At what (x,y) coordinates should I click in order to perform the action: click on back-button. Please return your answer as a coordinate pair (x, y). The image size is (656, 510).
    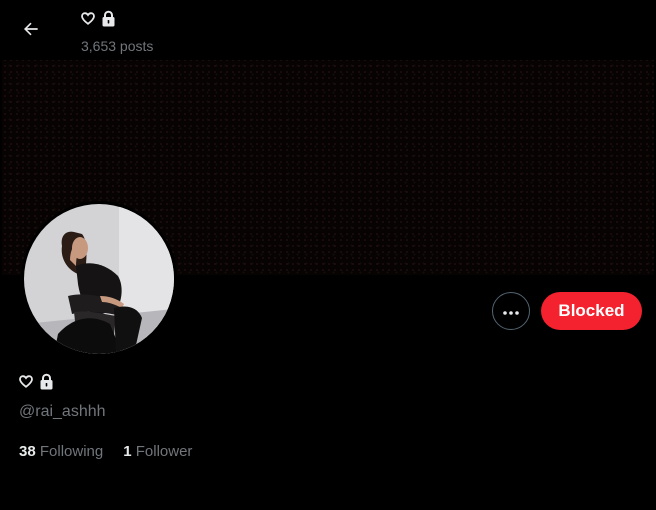
    Looking at the image, I should click on (31, 31).